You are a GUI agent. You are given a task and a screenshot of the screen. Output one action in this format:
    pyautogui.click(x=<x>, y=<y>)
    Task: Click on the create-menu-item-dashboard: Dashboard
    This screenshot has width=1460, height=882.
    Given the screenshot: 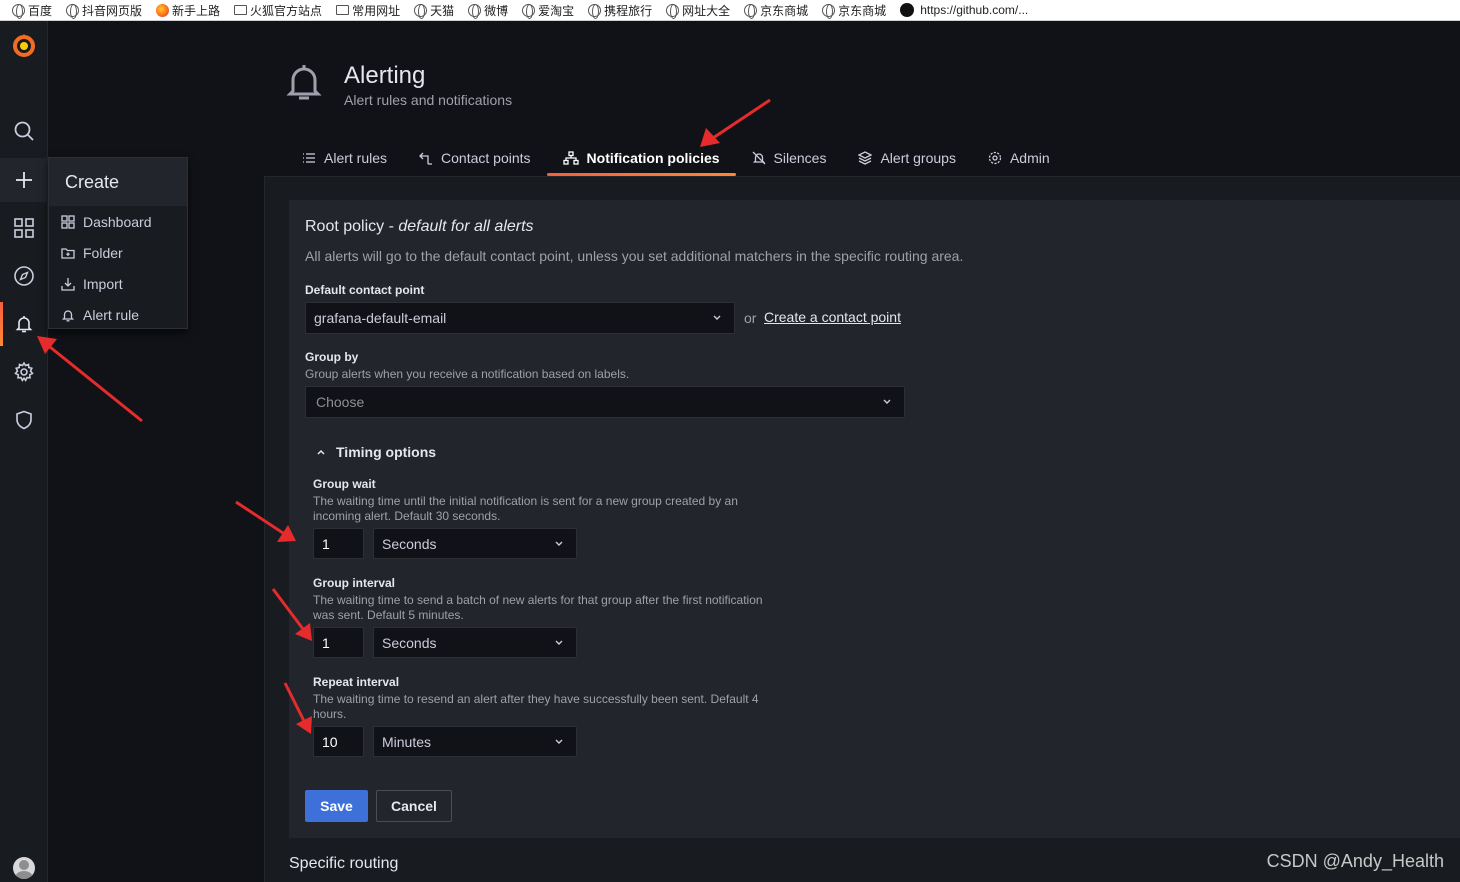 What is the action you would take?
    pyautogui.click(x=118, y=221)
    